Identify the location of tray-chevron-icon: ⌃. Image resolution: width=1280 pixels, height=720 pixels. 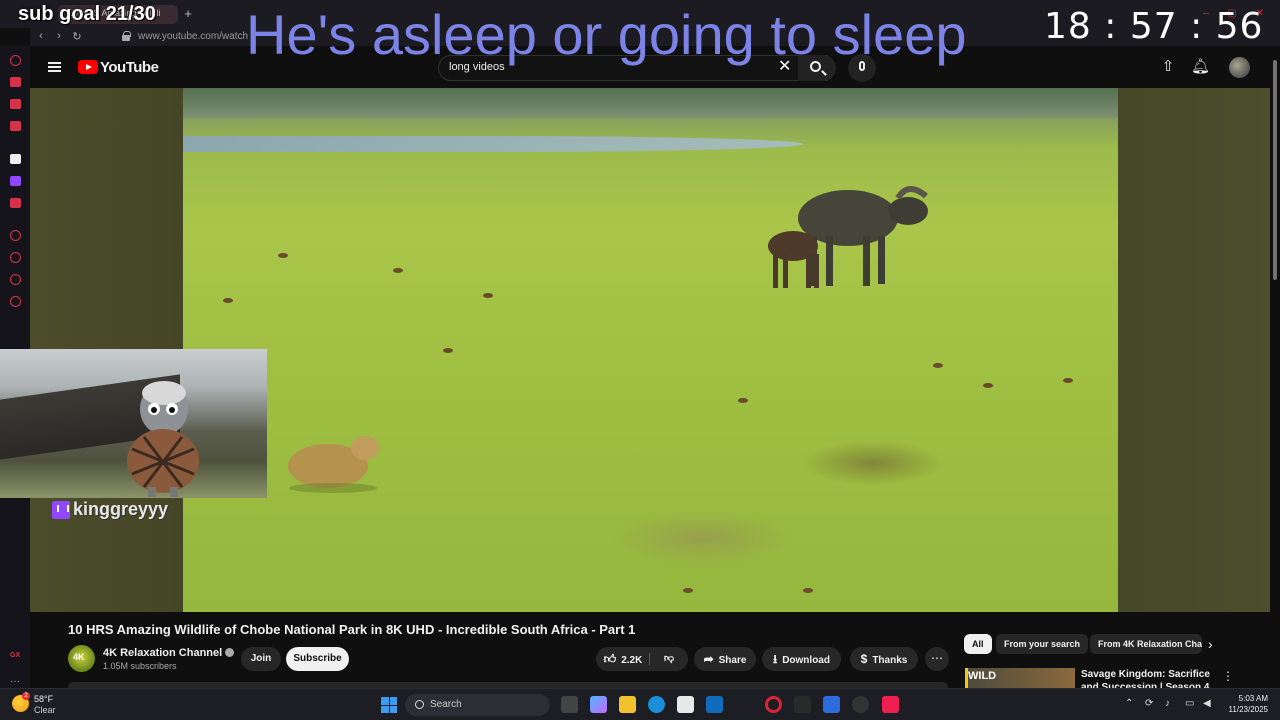
(1129, 703).